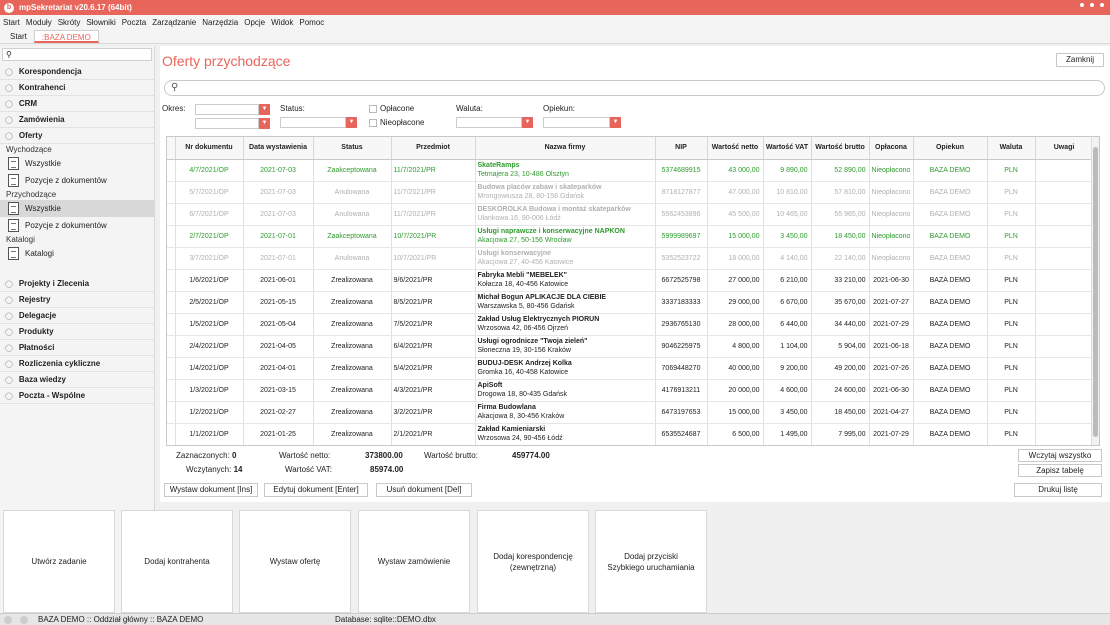 This screenshot has height=625, width=1110. I want to click on column-header: Opłacona, so click(891, 148).